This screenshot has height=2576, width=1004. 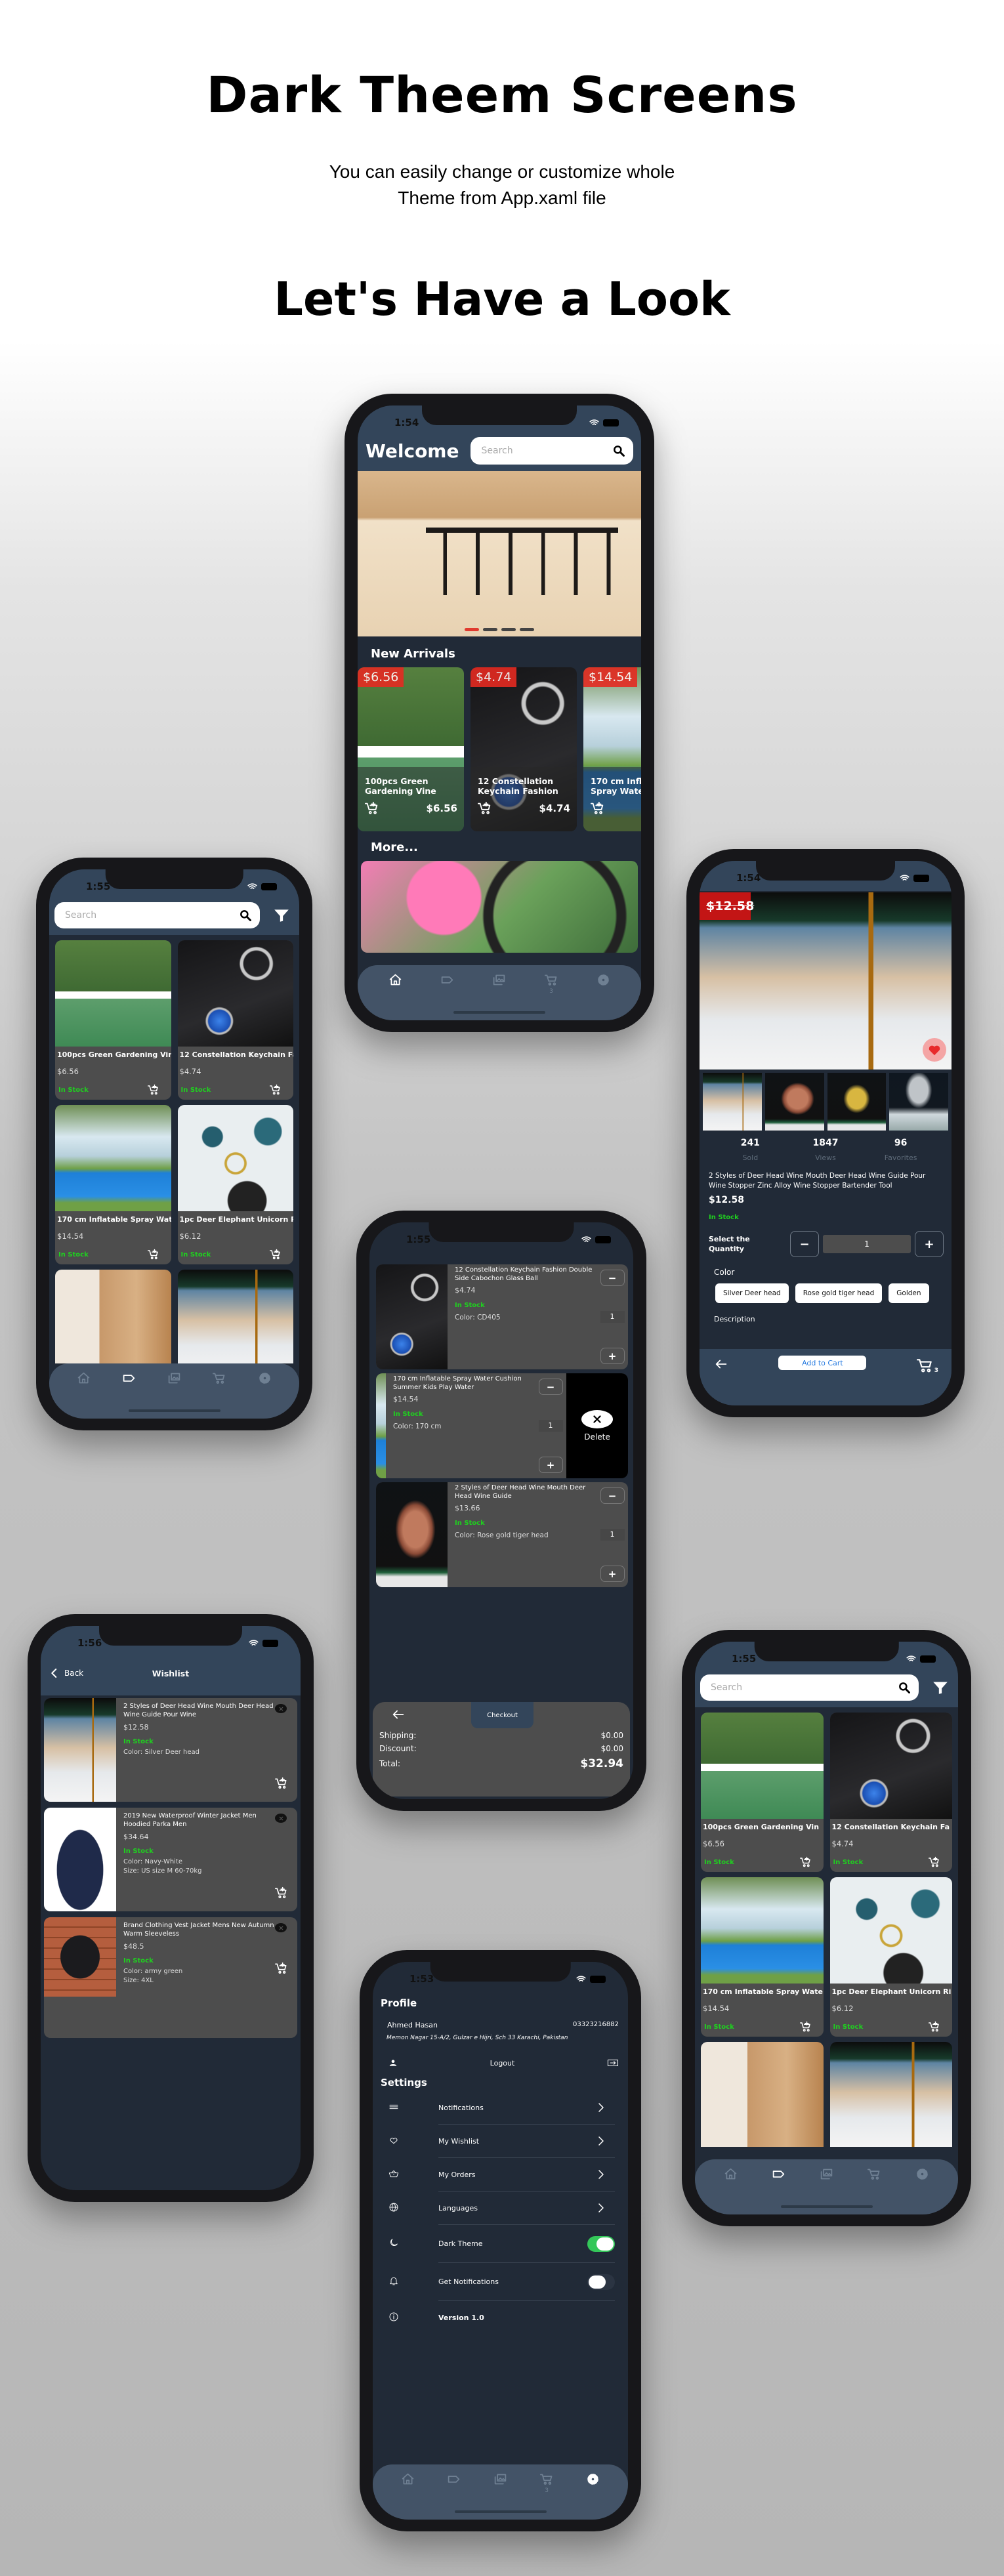 What do you see at coordinates (500, 2108) in the screenshot?
I see `settings-item: Notifications` at bounding box center [500, 2108].